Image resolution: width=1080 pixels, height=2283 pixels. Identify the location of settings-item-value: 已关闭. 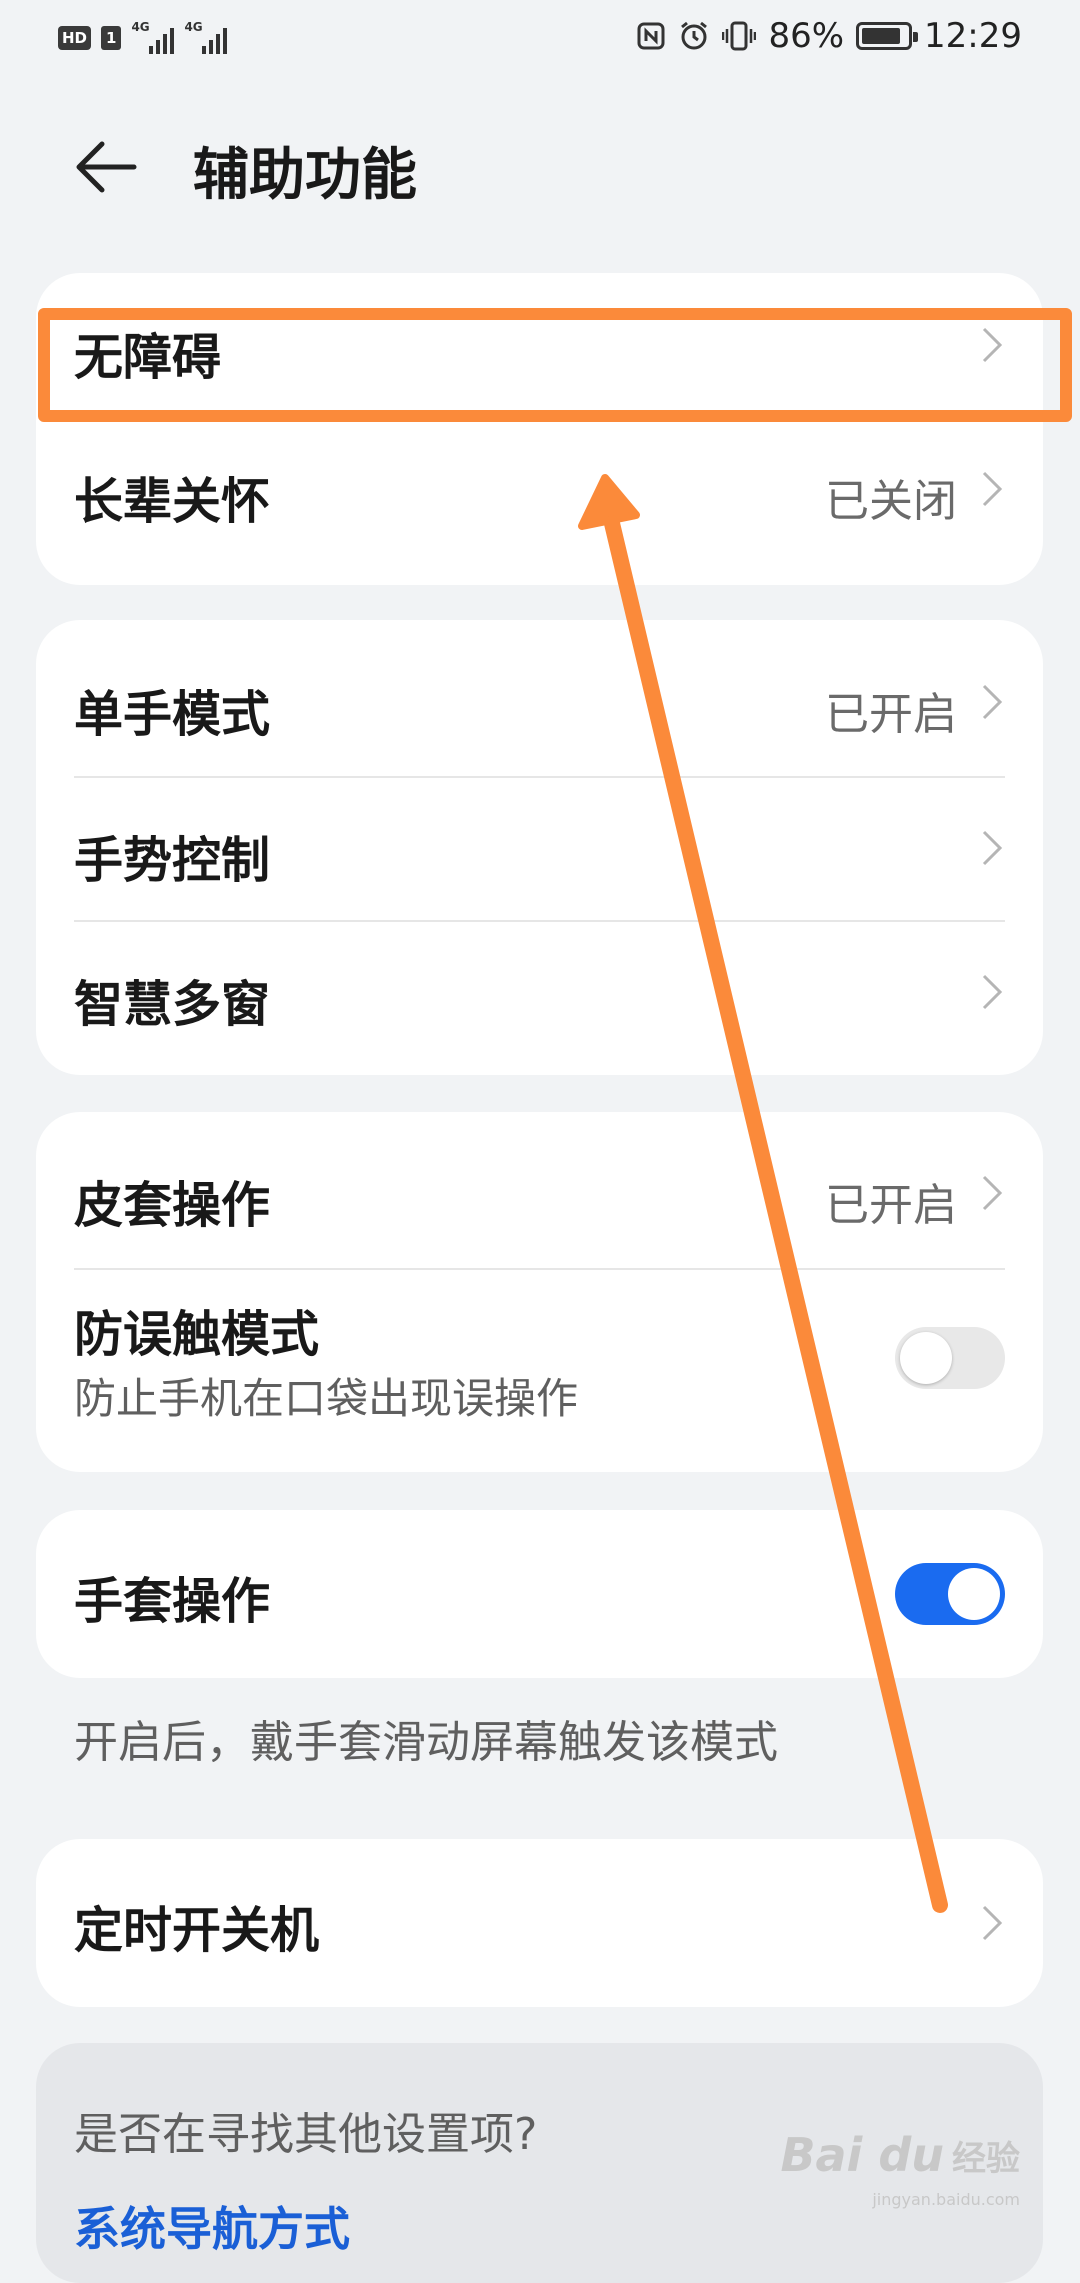
(891, 501).